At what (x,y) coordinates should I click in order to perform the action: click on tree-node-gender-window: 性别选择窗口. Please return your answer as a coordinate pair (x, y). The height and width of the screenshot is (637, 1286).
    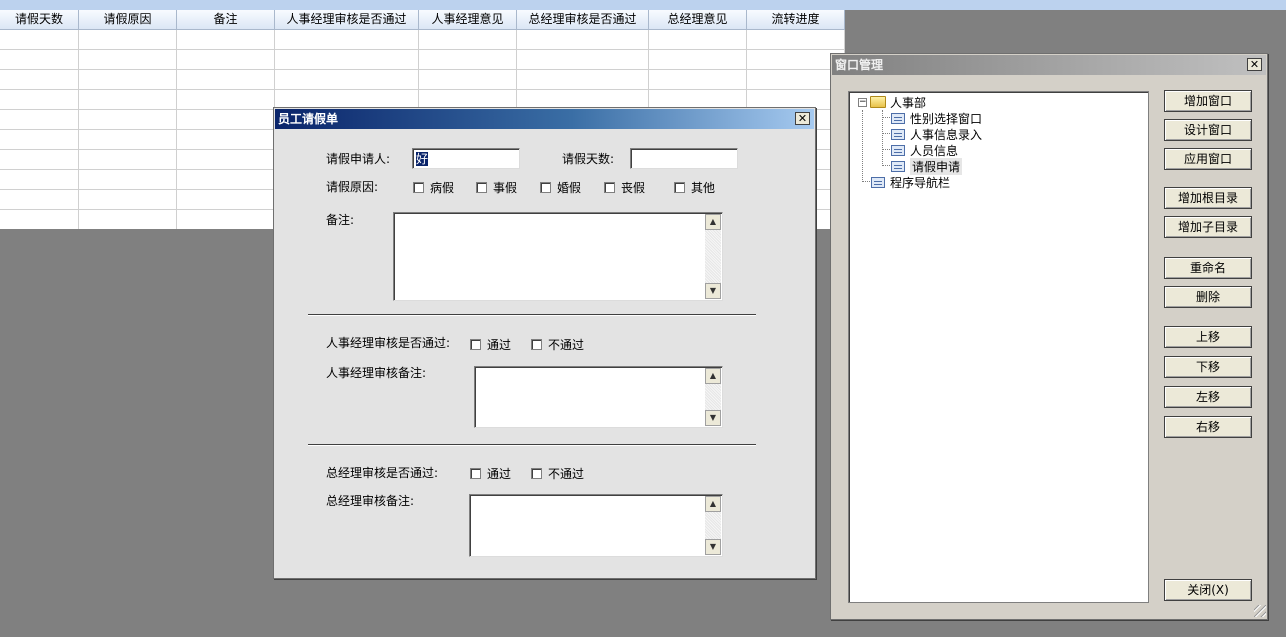
    Looking at the image, I should click on (936, 118).